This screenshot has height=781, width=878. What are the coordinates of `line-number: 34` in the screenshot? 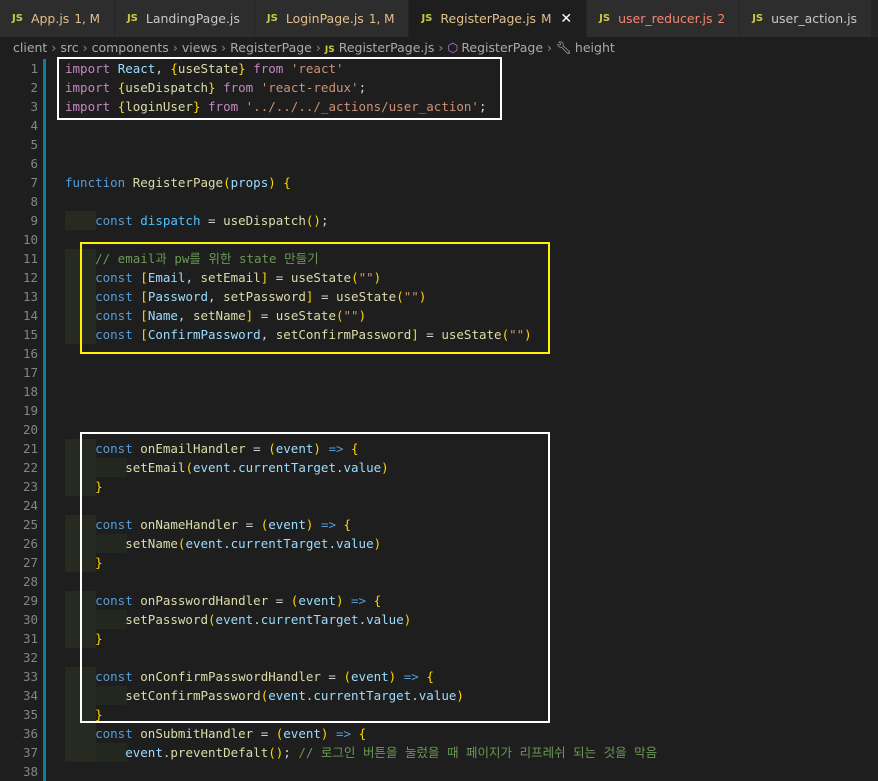 It's located at (30, 695).